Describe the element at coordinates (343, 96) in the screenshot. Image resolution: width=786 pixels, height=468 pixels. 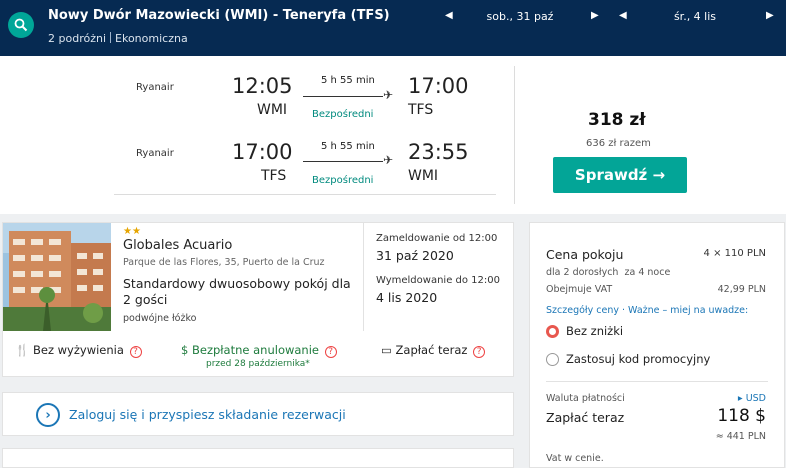
I see `outbound-route-line` at that location.